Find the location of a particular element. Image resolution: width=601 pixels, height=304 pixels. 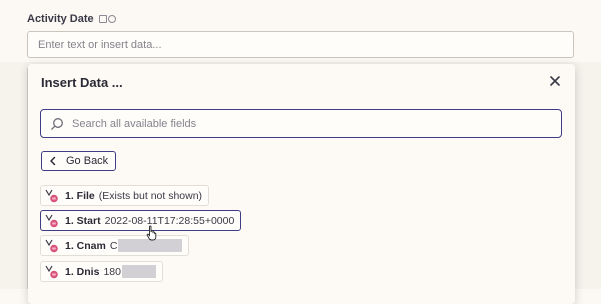

search-input is located at coordinates (292, 123).